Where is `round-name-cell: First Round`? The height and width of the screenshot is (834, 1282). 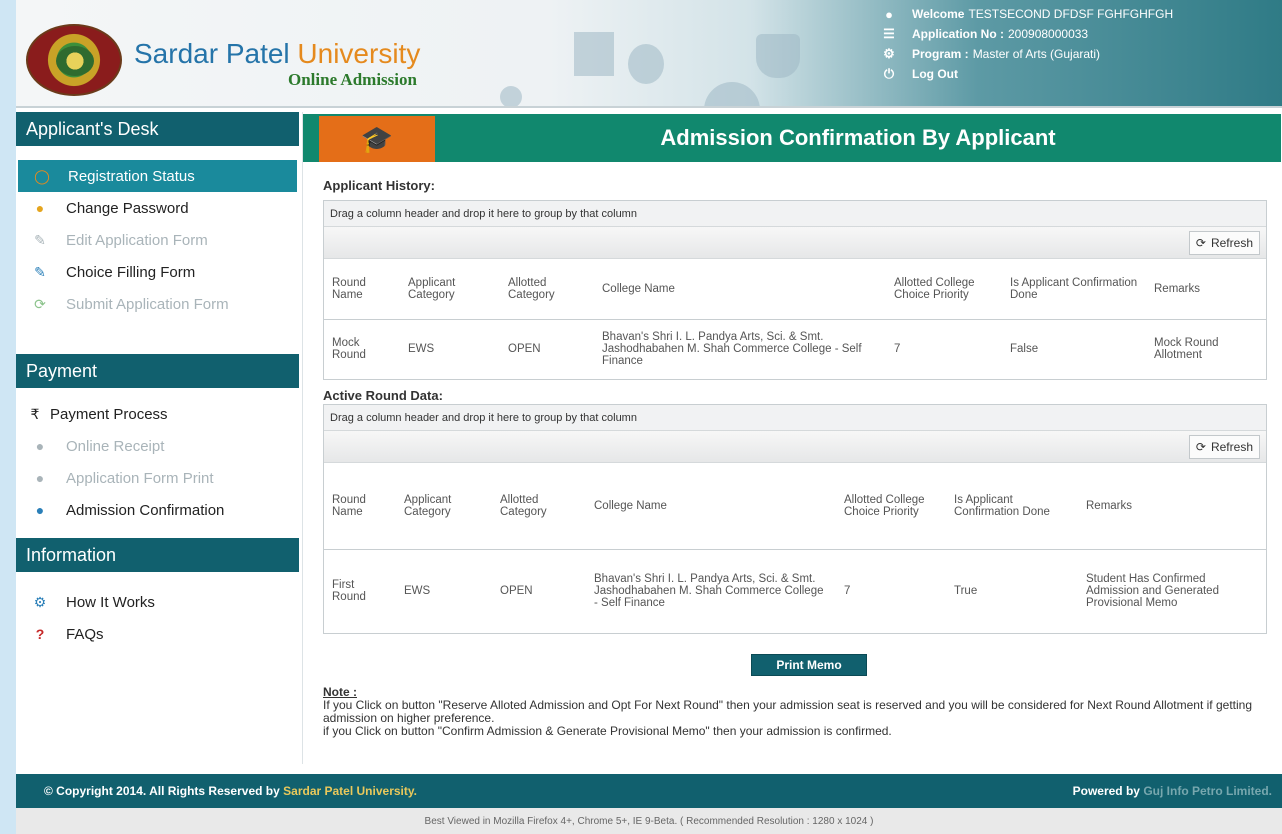 round-name-cell: First Round is located at coordinates (349, 591).